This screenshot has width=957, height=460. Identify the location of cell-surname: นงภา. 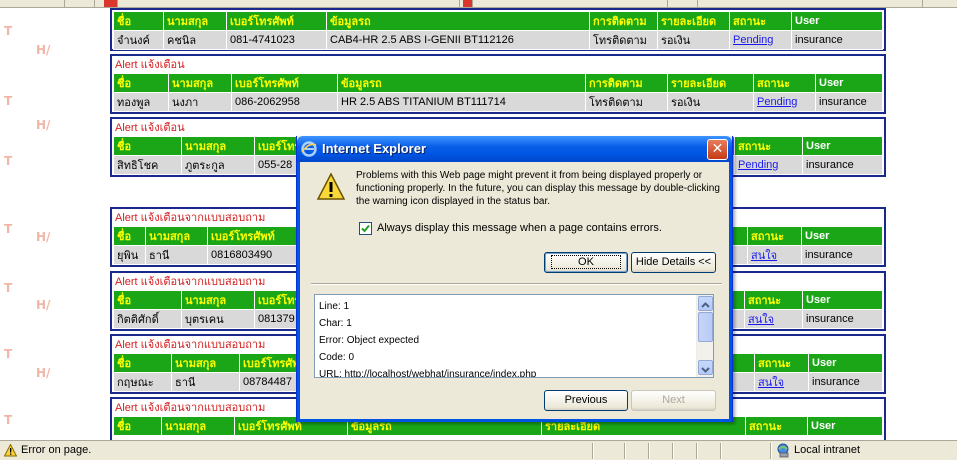
(200, 102).